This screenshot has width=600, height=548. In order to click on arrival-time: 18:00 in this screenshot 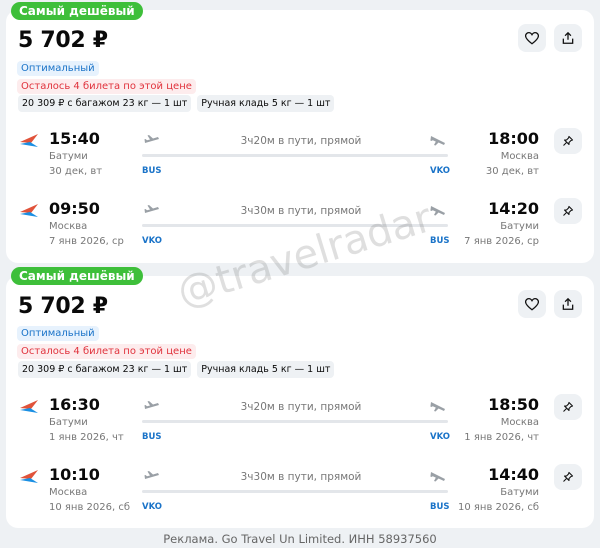, I will do `click(513, 138)`.